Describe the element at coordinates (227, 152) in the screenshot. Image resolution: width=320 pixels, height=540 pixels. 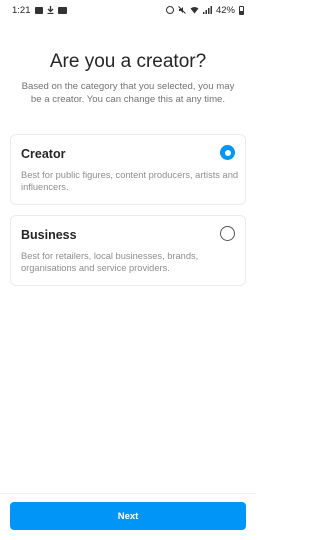
I see `creator-radio-button` at that location.